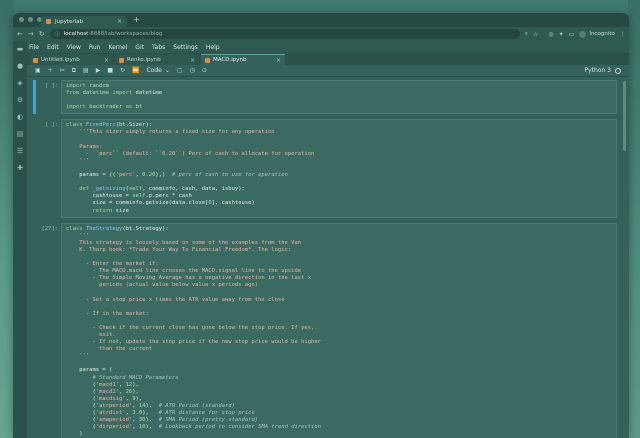 The width and height of the screenshot is (640, 438). Describe the element at coordinates (34, 97) in the screenshot. I see `active-cell-indicator` at that location.